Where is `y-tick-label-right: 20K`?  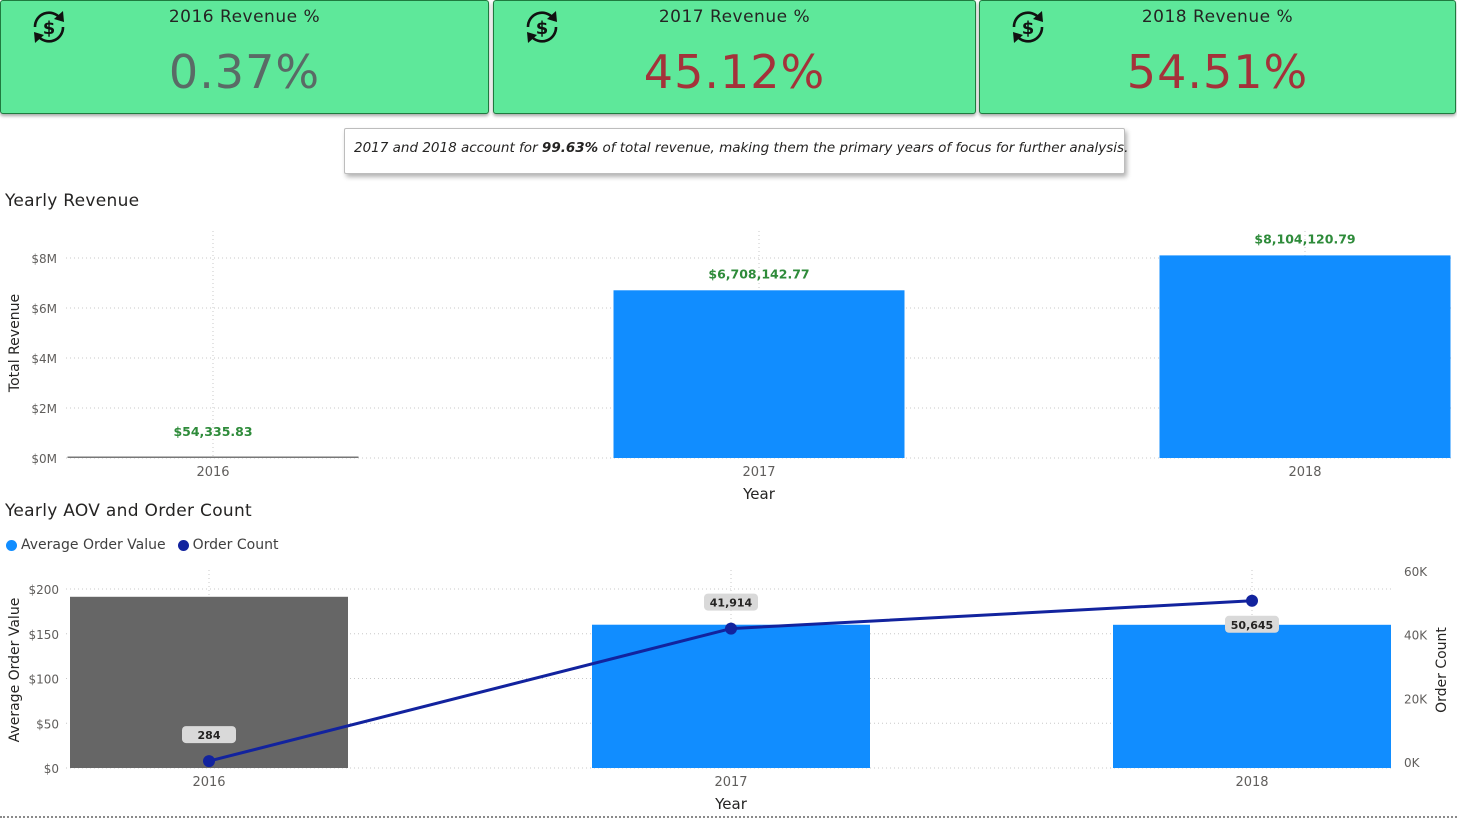 y-tick-label-right: 20K is located at coordinates (1416, 699).